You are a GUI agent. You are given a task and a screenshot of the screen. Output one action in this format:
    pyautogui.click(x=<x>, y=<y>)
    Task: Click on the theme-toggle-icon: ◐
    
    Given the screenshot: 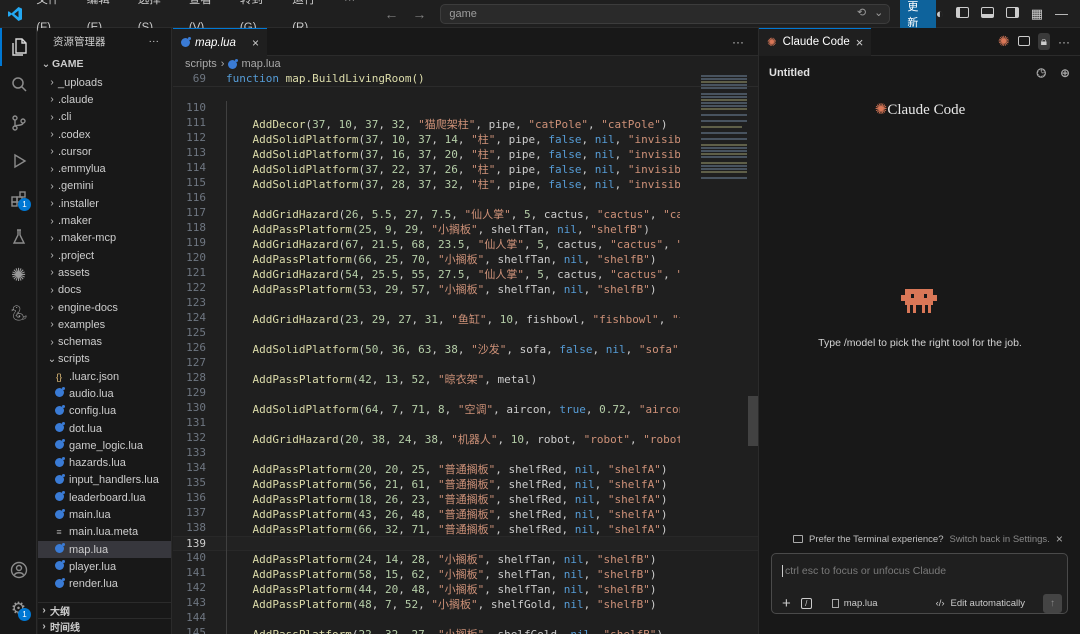 What is the action you would take?
    pyautogui.click(x=940, y=13)
    